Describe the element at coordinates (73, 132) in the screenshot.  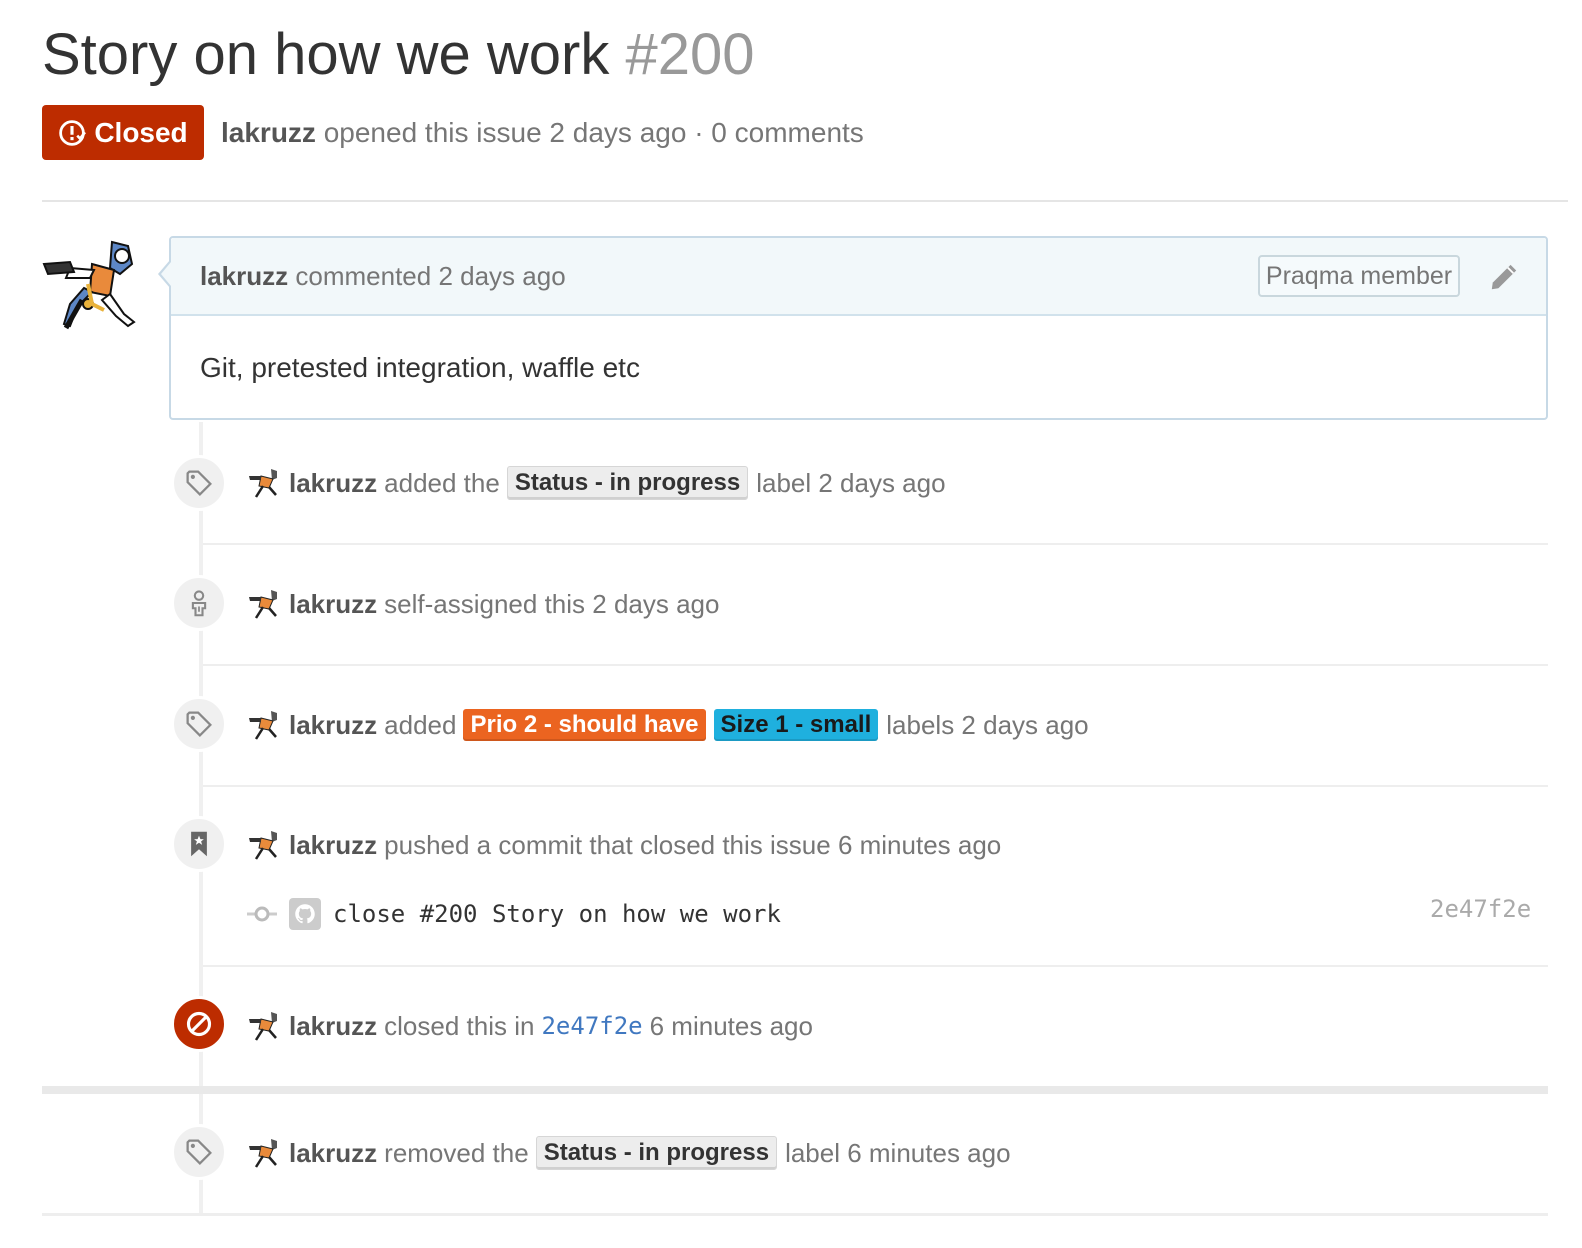
I see `issue-closed-icon` at that location.